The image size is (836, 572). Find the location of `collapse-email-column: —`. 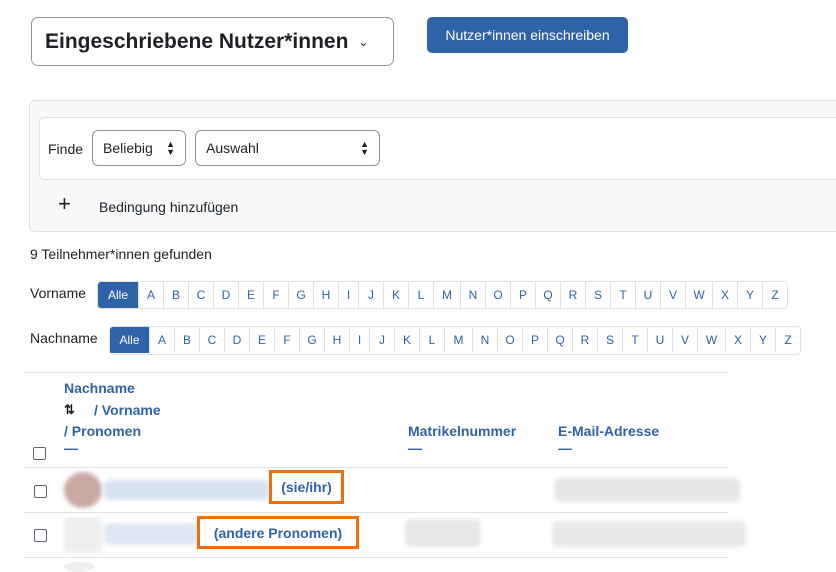

collapse-email-column: — is located at coordinates (565, 448).